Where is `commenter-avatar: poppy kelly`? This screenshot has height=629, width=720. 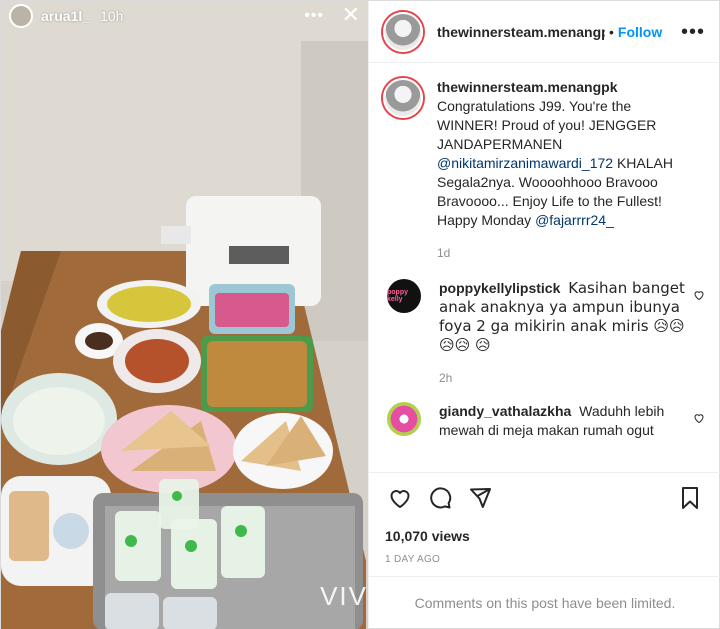
commenter-avatar: poppy kelly is located at coordinates (404, 296).